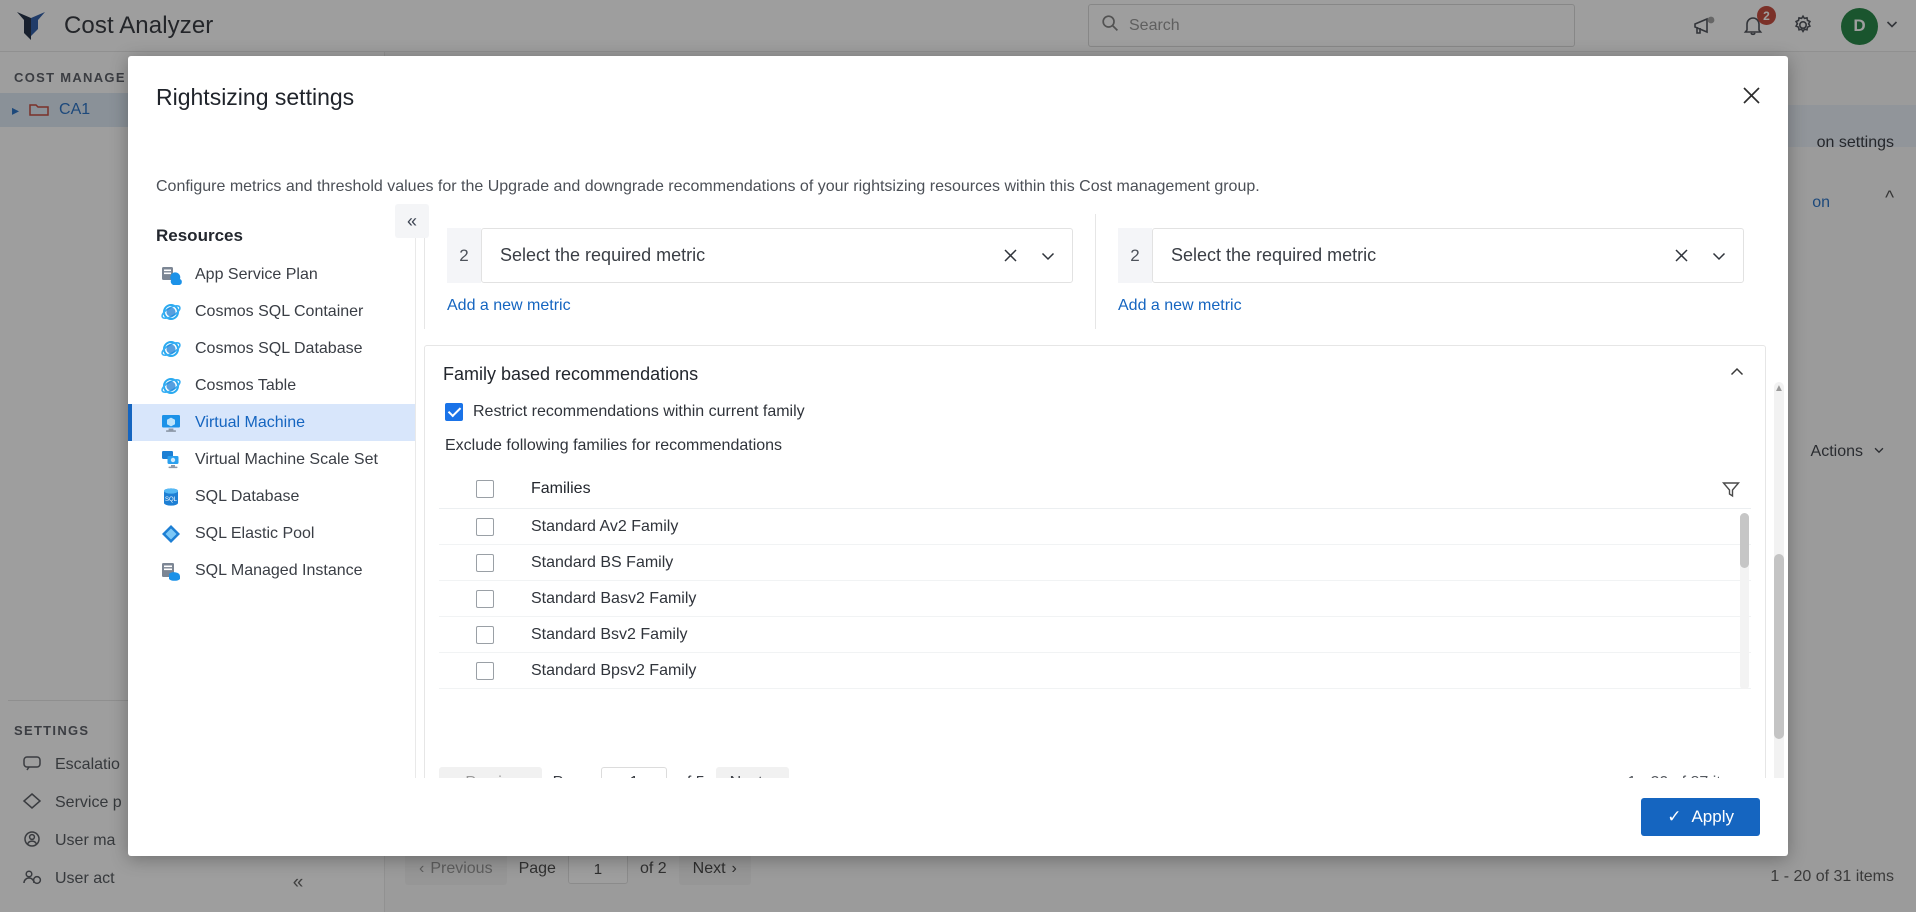 This screenshot has height=912, width=1916. Describe the element at coordinates (958, 817) in the screenshot. I see `dialog-footer: ✓ Apply` at that location.